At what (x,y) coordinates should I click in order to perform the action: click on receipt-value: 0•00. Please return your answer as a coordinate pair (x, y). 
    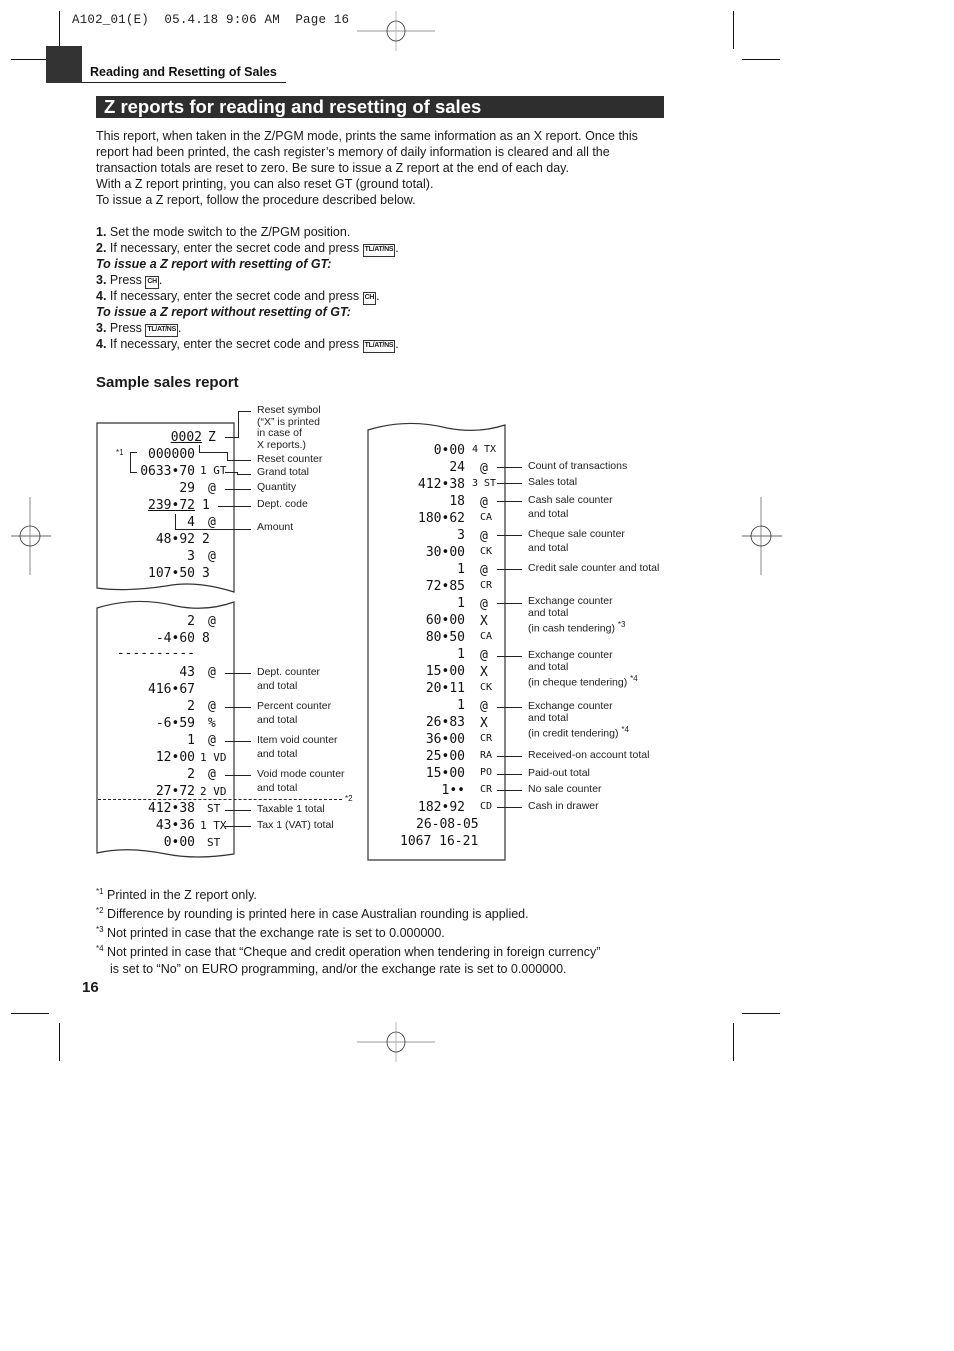
    Looking at the image, I should click on (449, 450).